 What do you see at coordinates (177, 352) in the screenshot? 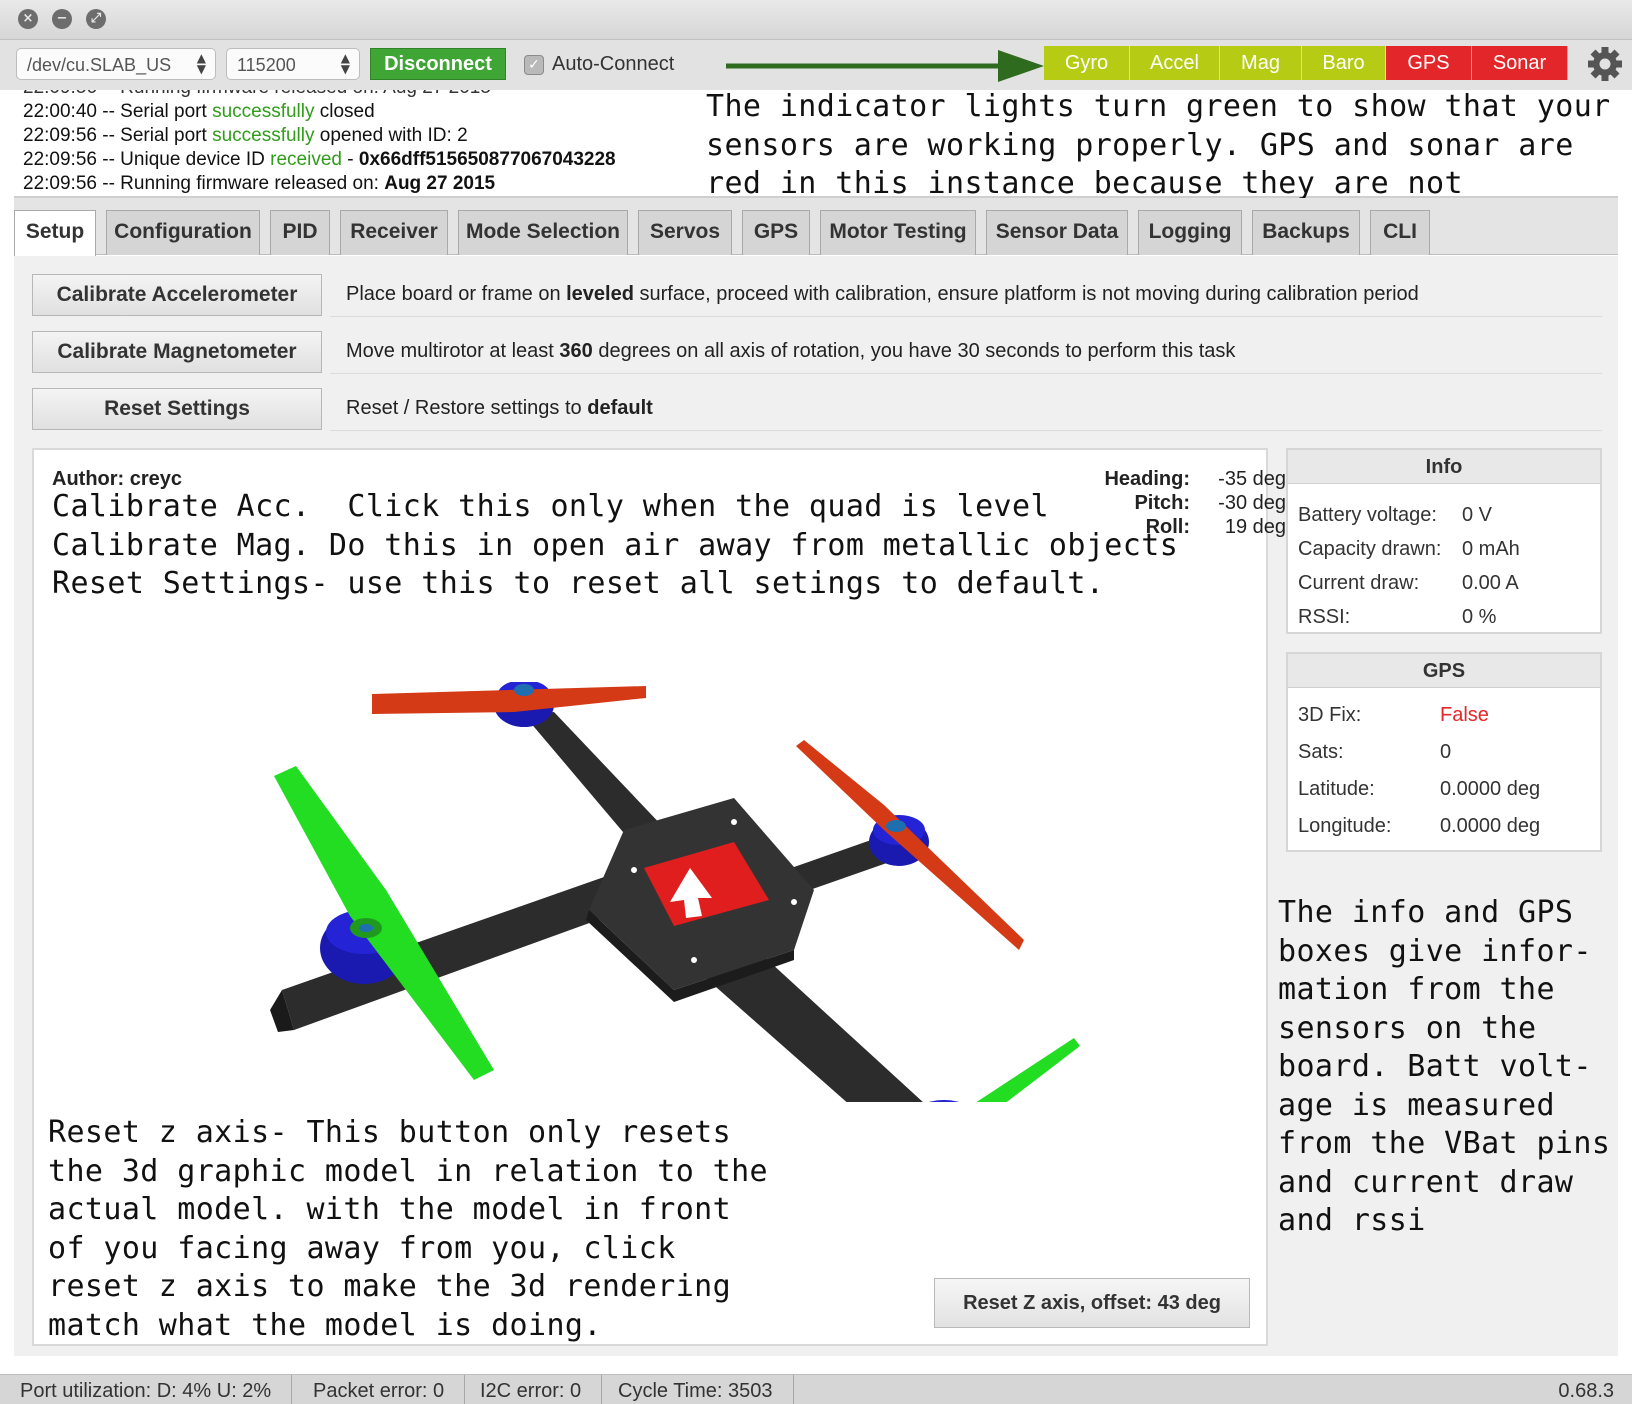
I see `calibrate-magnetometer-button: Calibrate Magnetometer` at bounding box center [177, 352].